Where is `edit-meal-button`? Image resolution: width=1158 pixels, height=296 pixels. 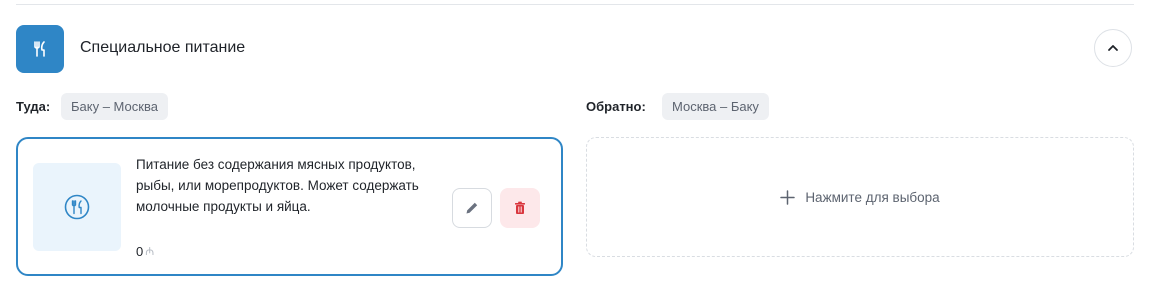 edit-meal-button is located at coordinates (472, 208).